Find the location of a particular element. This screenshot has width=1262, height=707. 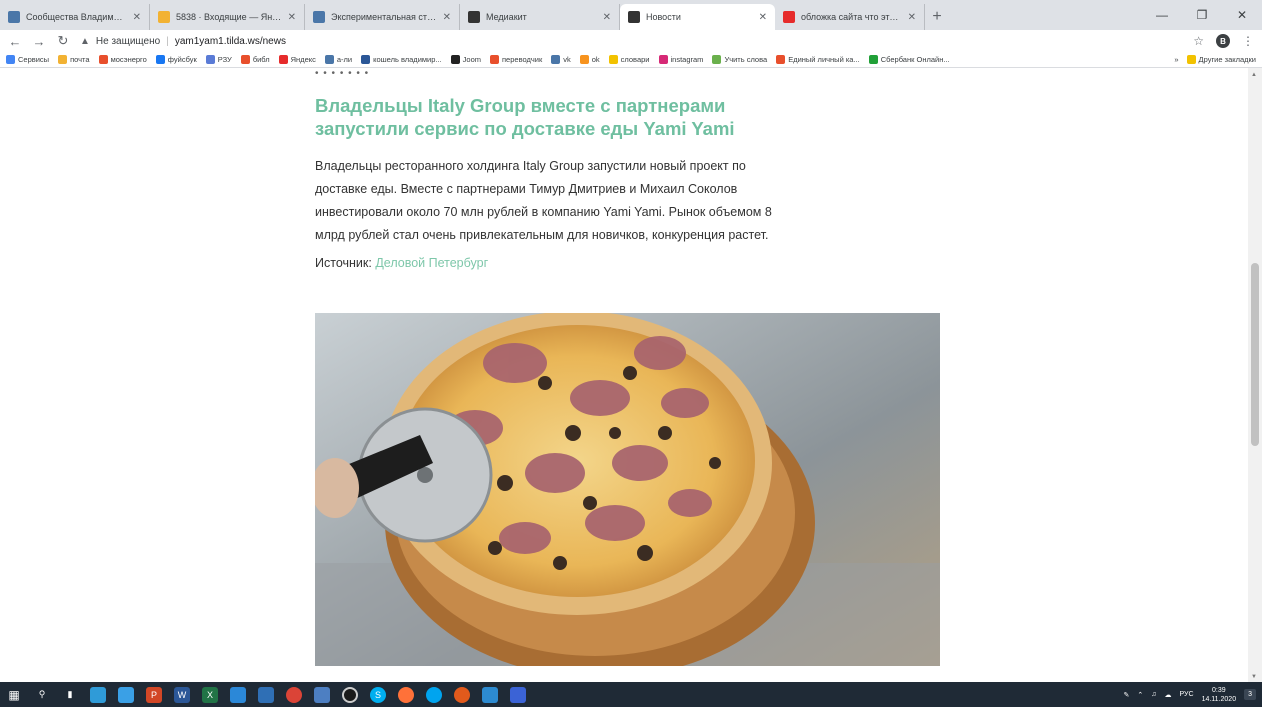

bookmark-item: Joom is located at coordinates (465, 59).